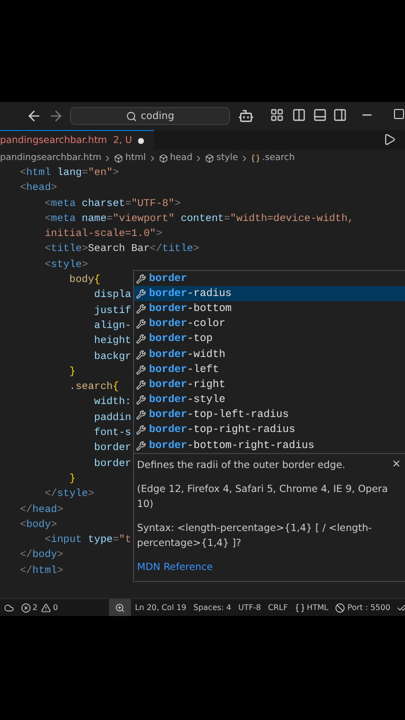 The image size is (405, 720). I want to click on suggestion-item: border-right, so click(269, 384).